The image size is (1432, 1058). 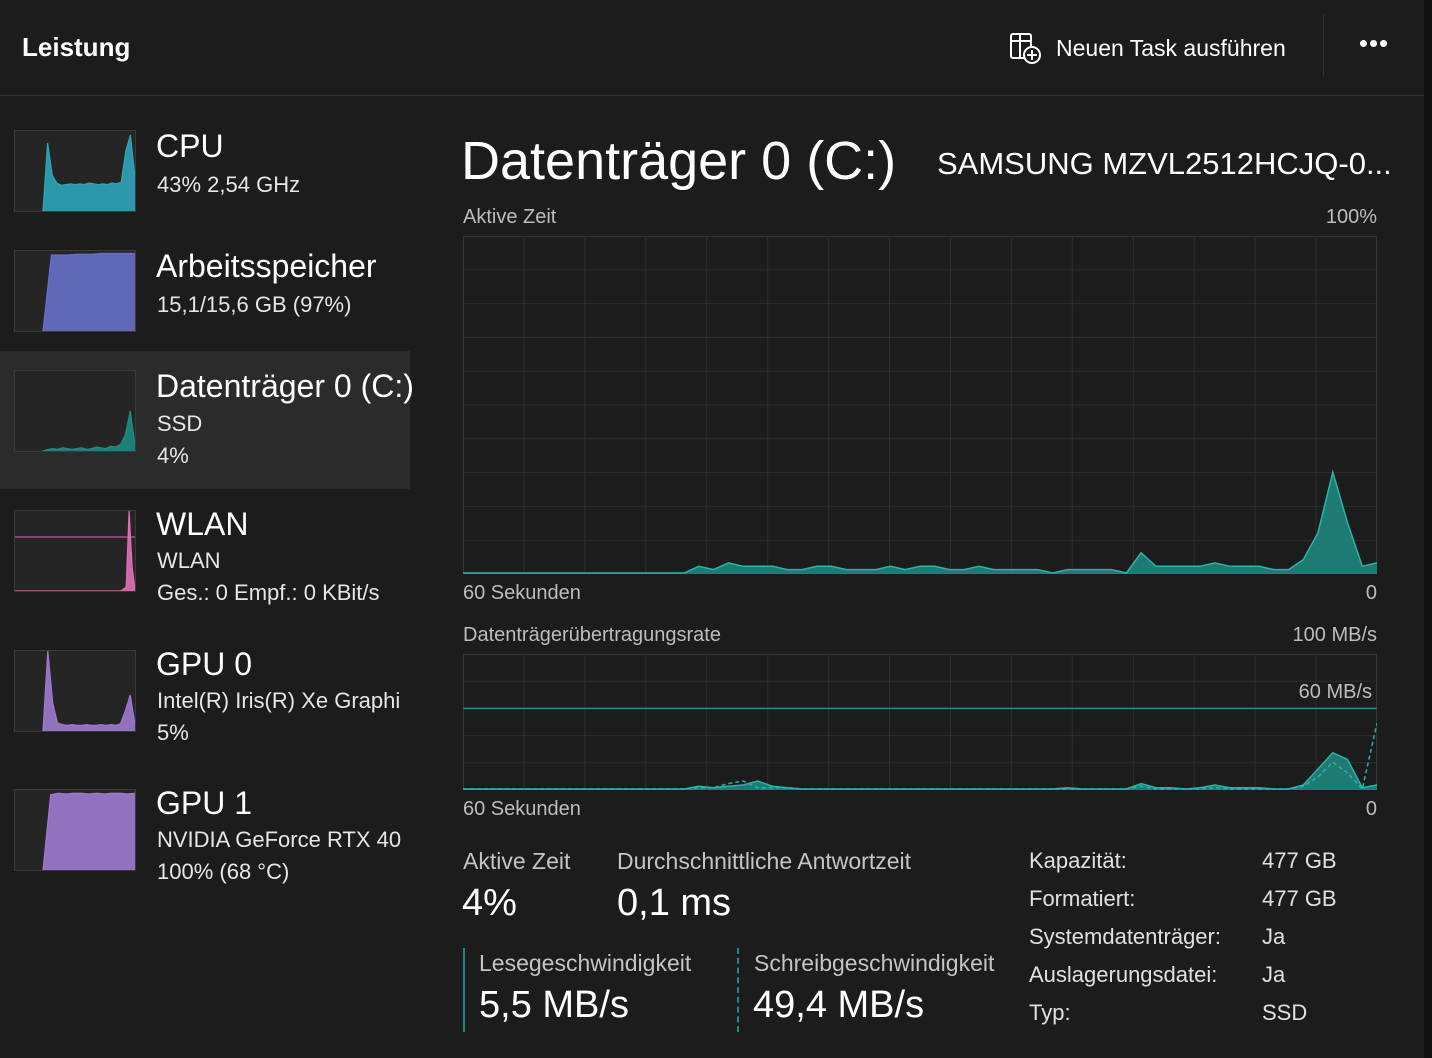 What do you see at coordinates (173, 455) in the screenshot?
I see `sidebar-item-usage: 4%` at bounding box center [173, 455].